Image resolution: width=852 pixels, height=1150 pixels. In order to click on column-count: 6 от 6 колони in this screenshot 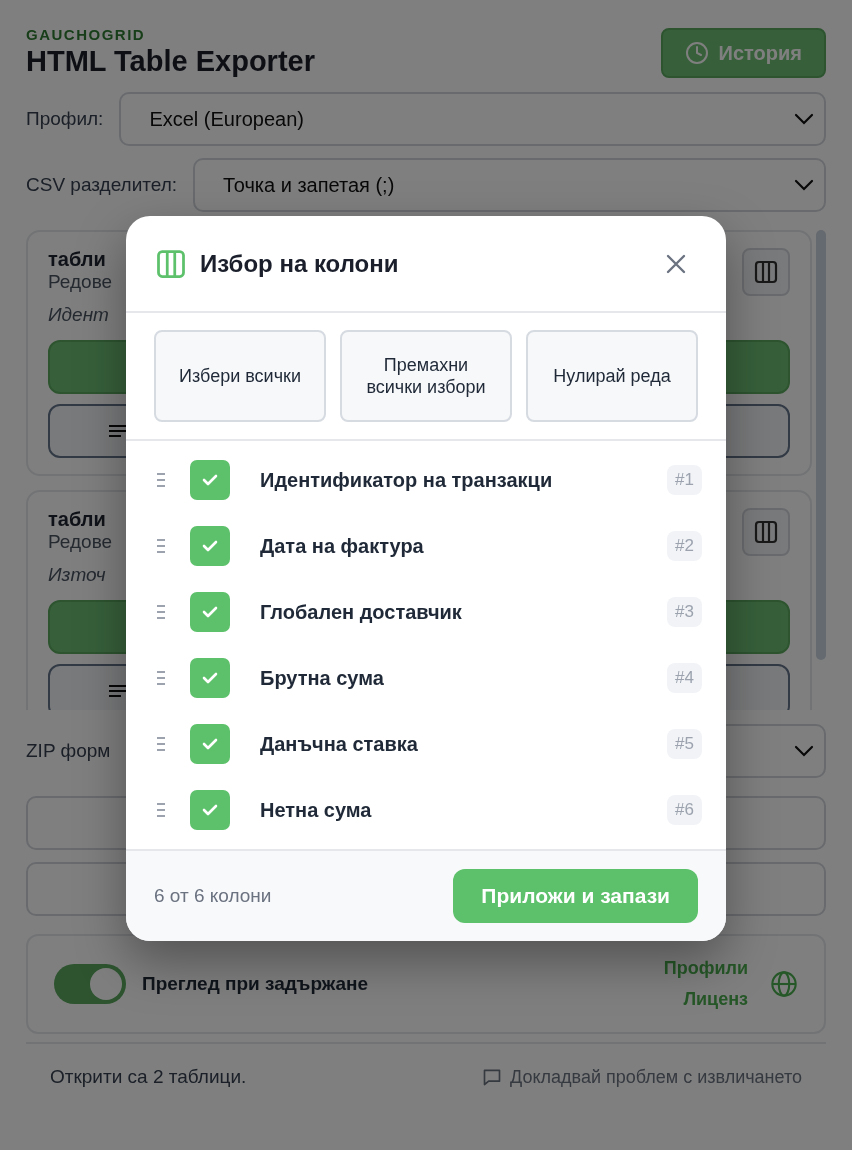, I will do `click(213, 896)`.